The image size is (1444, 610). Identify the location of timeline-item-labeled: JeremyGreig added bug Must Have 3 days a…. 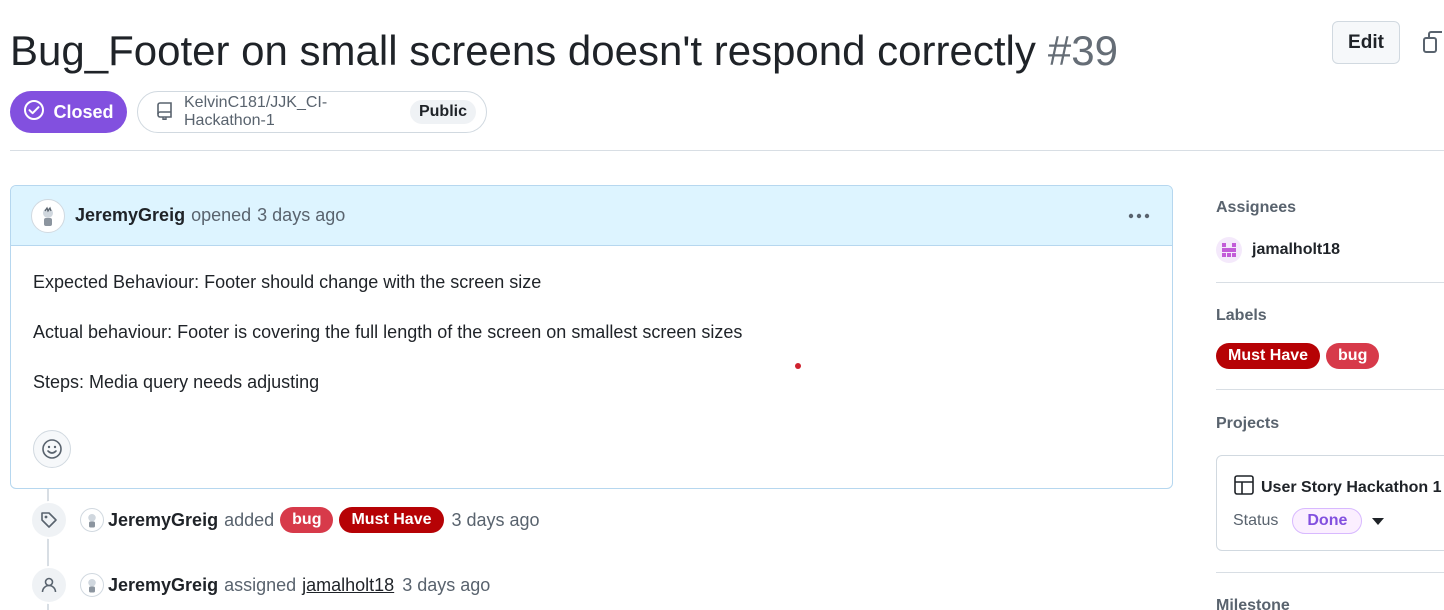
(285, 520).